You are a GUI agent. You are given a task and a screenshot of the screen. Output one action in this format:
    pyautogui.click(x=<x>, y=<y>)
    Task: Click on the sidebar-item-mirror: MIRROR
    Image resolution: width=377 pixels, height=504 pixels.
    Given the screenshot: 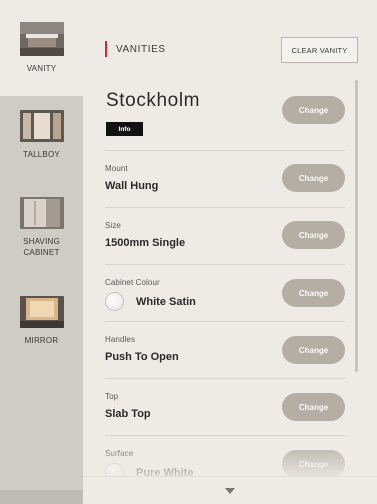 What is the action you would take?
    pyautogui.click(x=41, y=322)
    